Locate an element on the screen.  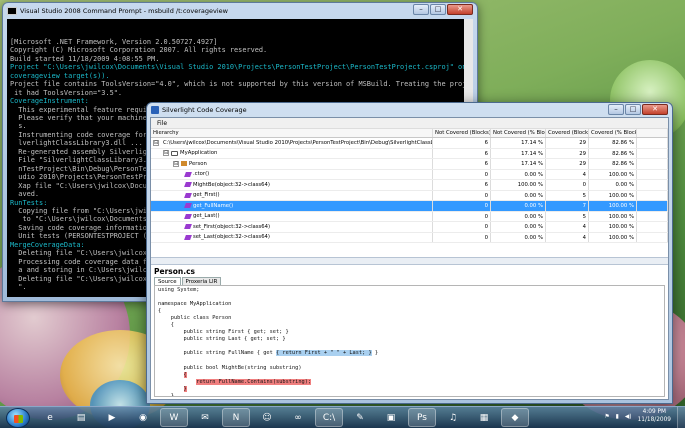
cell-hierarchy: ⊟ MyApplication is located at coordinates (292, 153).